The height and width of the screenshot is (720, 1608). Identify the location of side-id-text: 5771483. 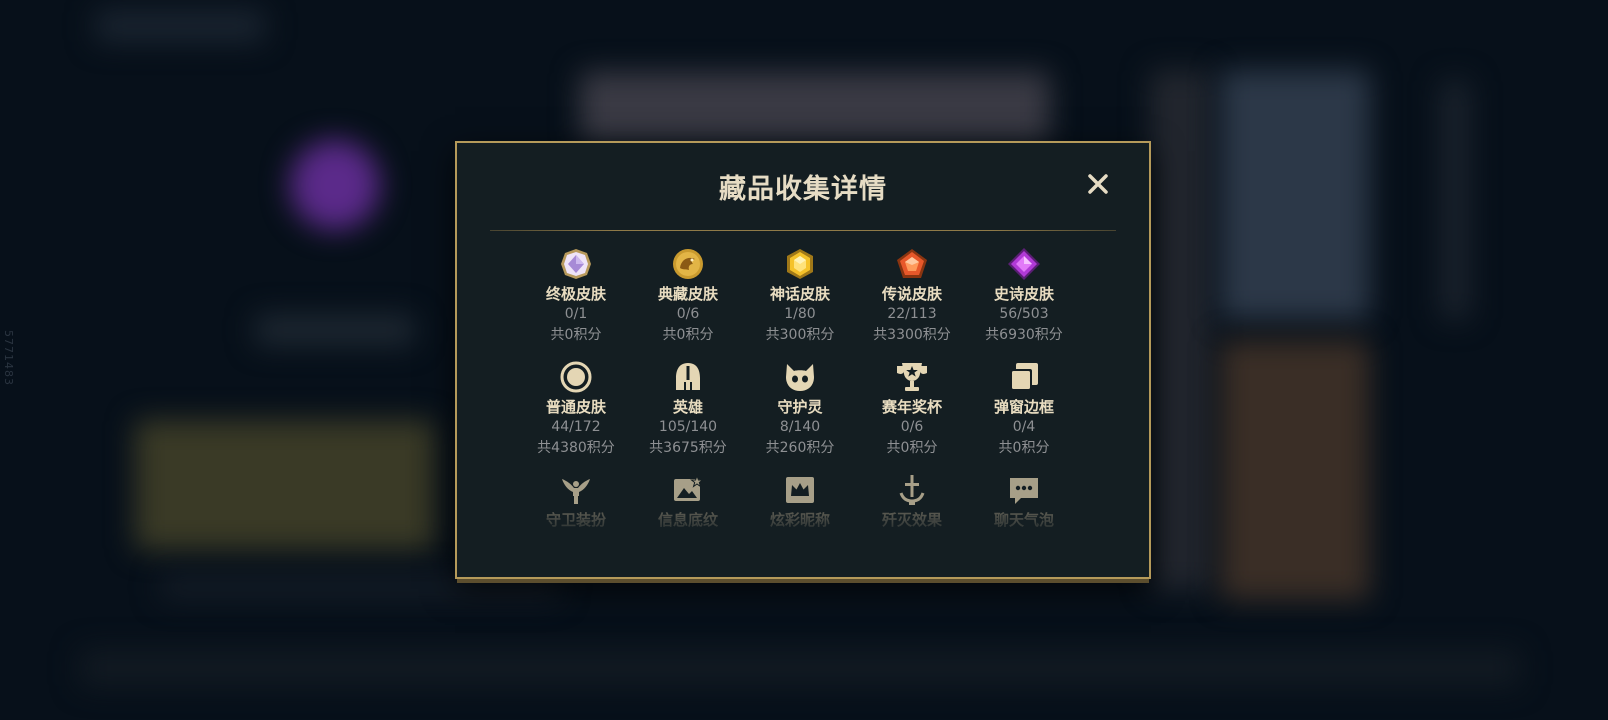
(8, 358).